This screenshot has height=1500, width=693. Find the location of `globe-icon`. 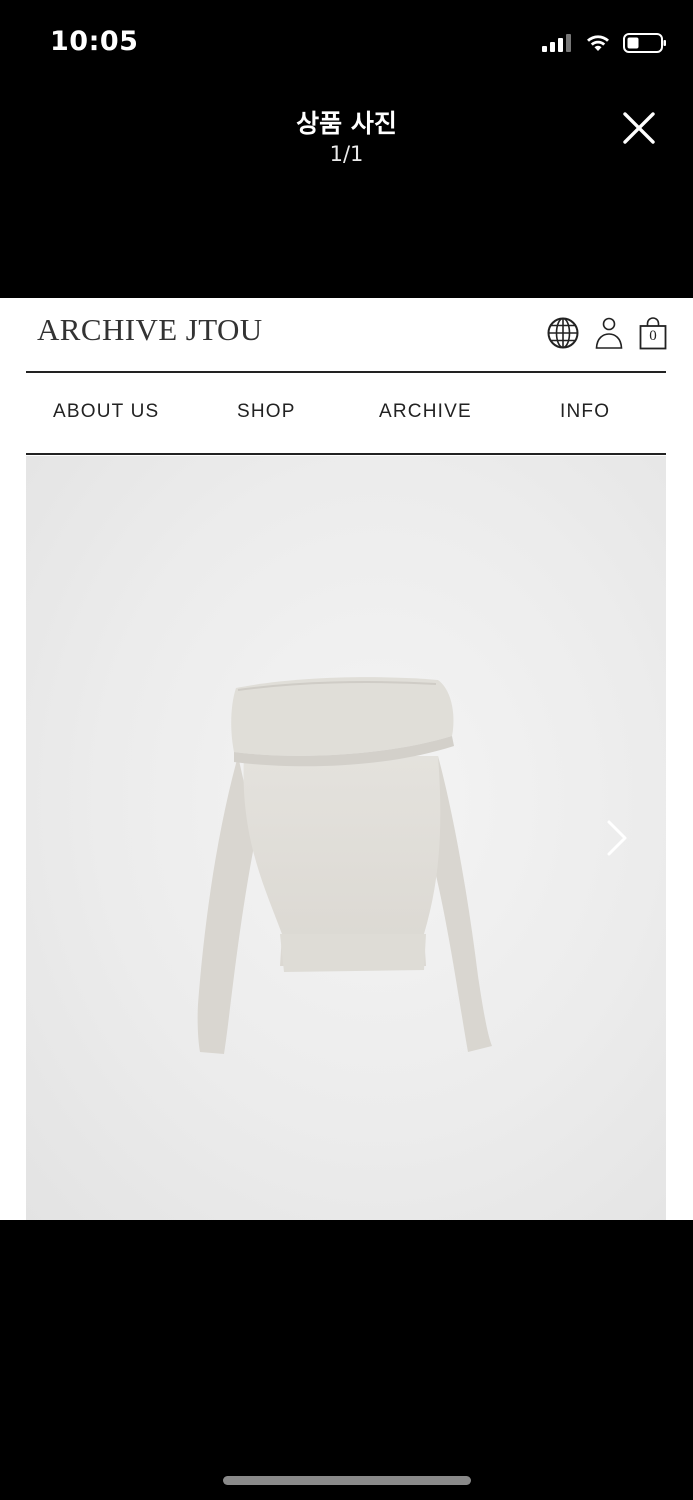

globe-icon is located at coordinates (563, 333).